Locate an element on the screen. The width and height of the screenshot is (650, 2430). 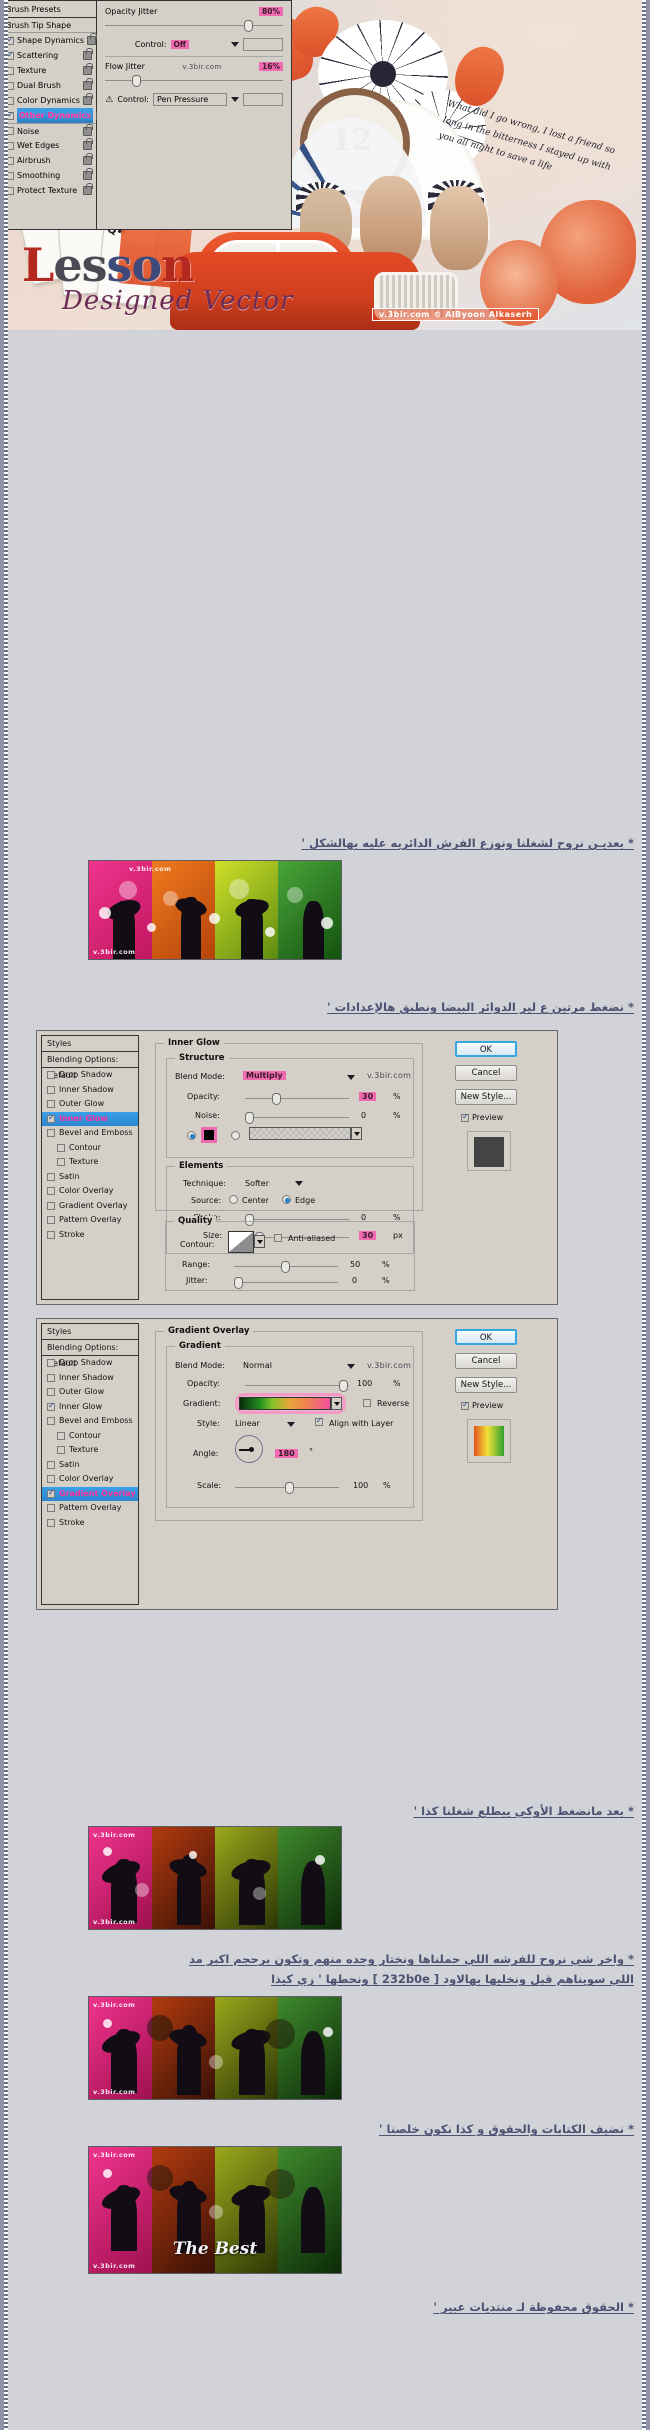
gradient-preview-bar is located at coordinates (285, 1403).